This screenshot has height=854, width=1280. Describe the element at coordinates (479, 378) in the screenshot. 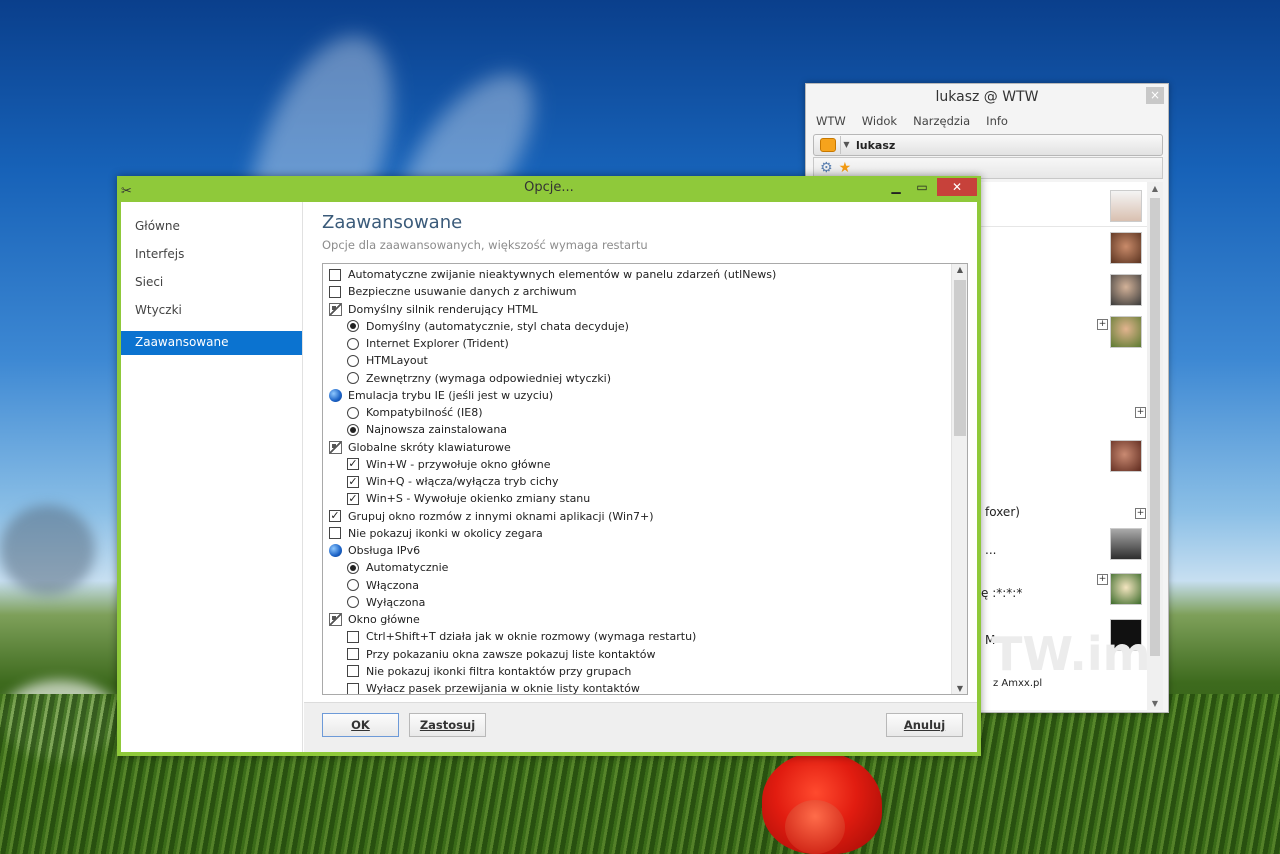

I see `option-row: Zewnętrzny (wymaga odpowiedniej wtyczki)` at that location.